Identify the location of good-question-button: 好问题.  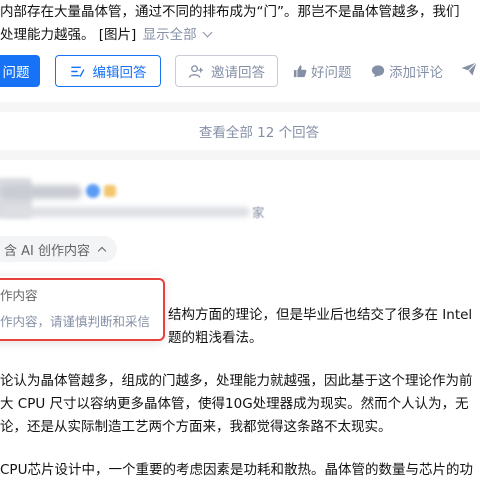
(322, 71).